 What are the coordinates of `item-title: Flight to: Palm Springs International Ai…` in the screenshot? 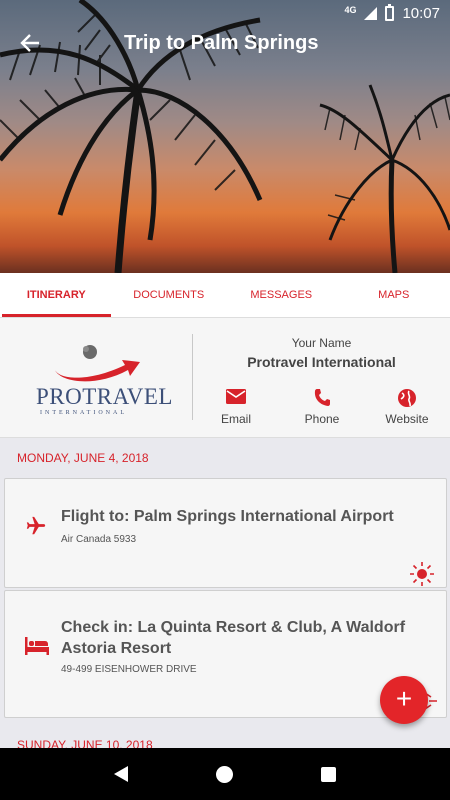 It's located at (227, 516).